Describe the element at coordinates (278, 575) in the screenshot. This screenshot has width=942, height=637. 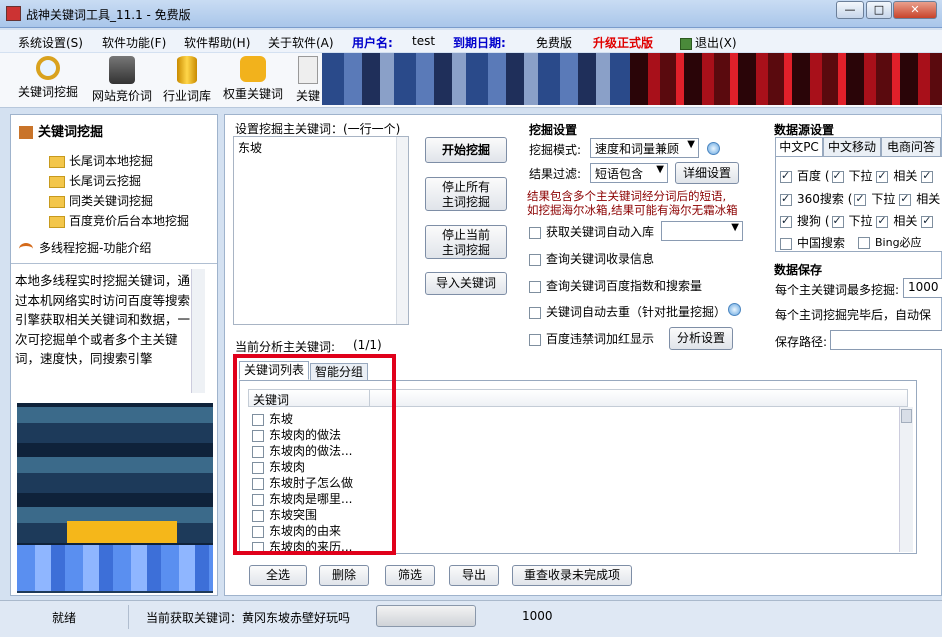
I see `select-all-button: 全选` at that location.